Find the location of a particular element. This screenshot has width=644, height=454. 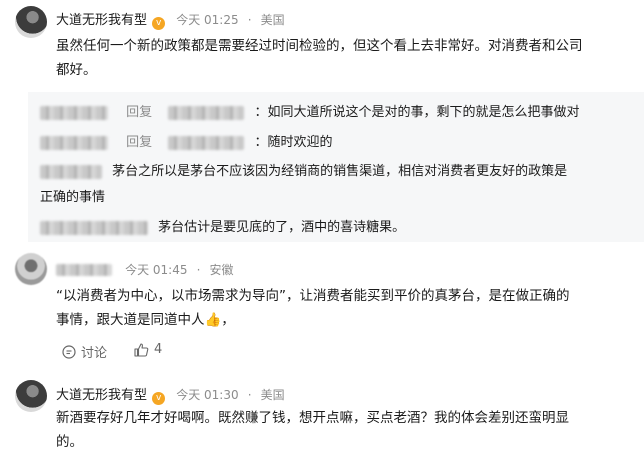

comment-location: 安徽 is located at coordinates (221, 270).